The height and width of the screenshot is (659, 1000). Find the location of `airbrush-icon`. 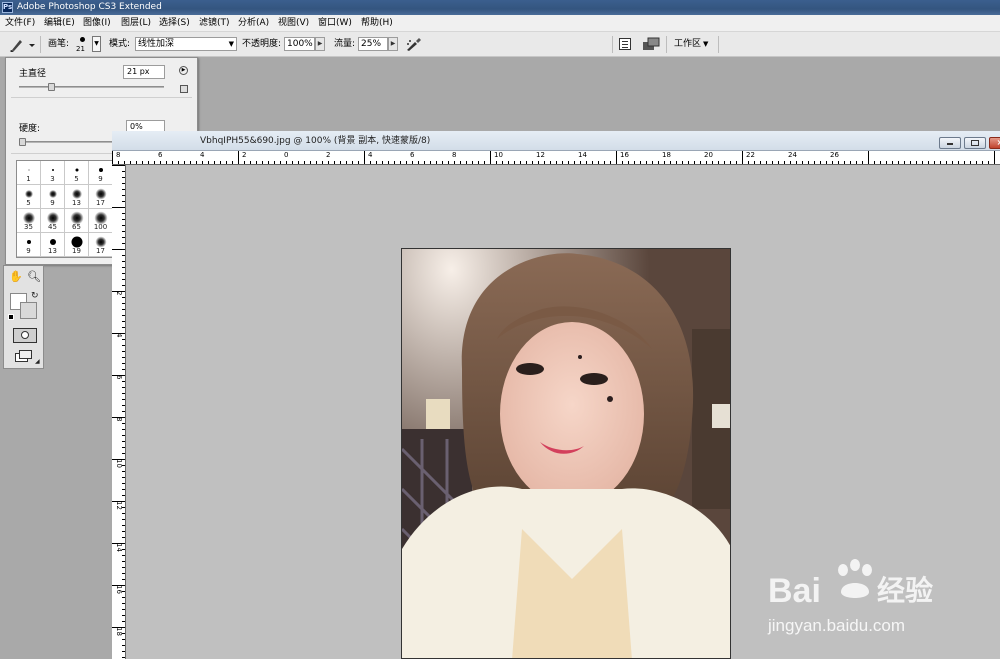

airbrush-icon is located at coordinates (413, 44).